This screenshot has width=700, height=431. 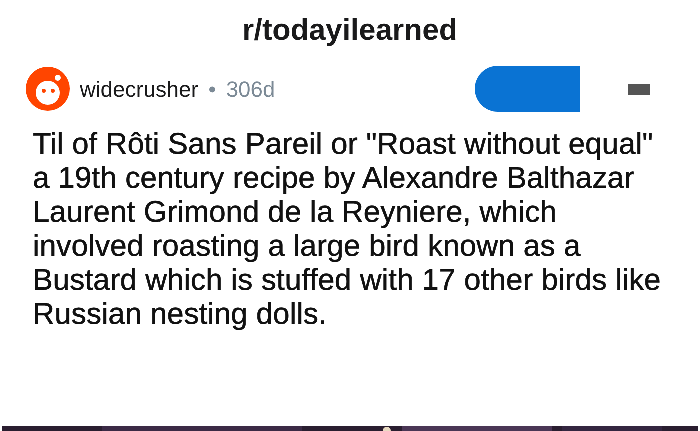 What do you see at coordinates (251, 90) in the screenshot?
I see `post-age: 306d` at bounding box center [251, 90].